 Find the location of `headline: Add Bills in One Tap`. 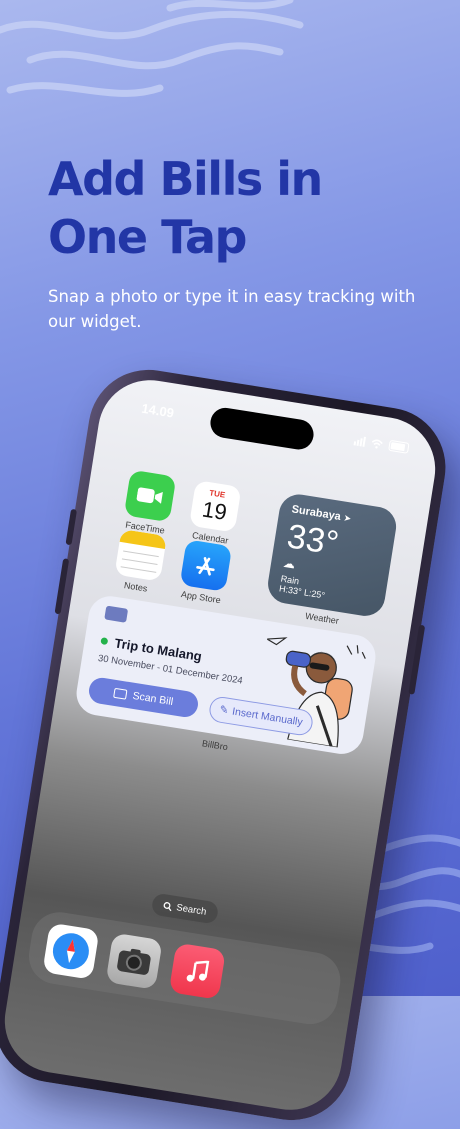

headline: Add Bills in One Tap is located at coordinates (185, 208).